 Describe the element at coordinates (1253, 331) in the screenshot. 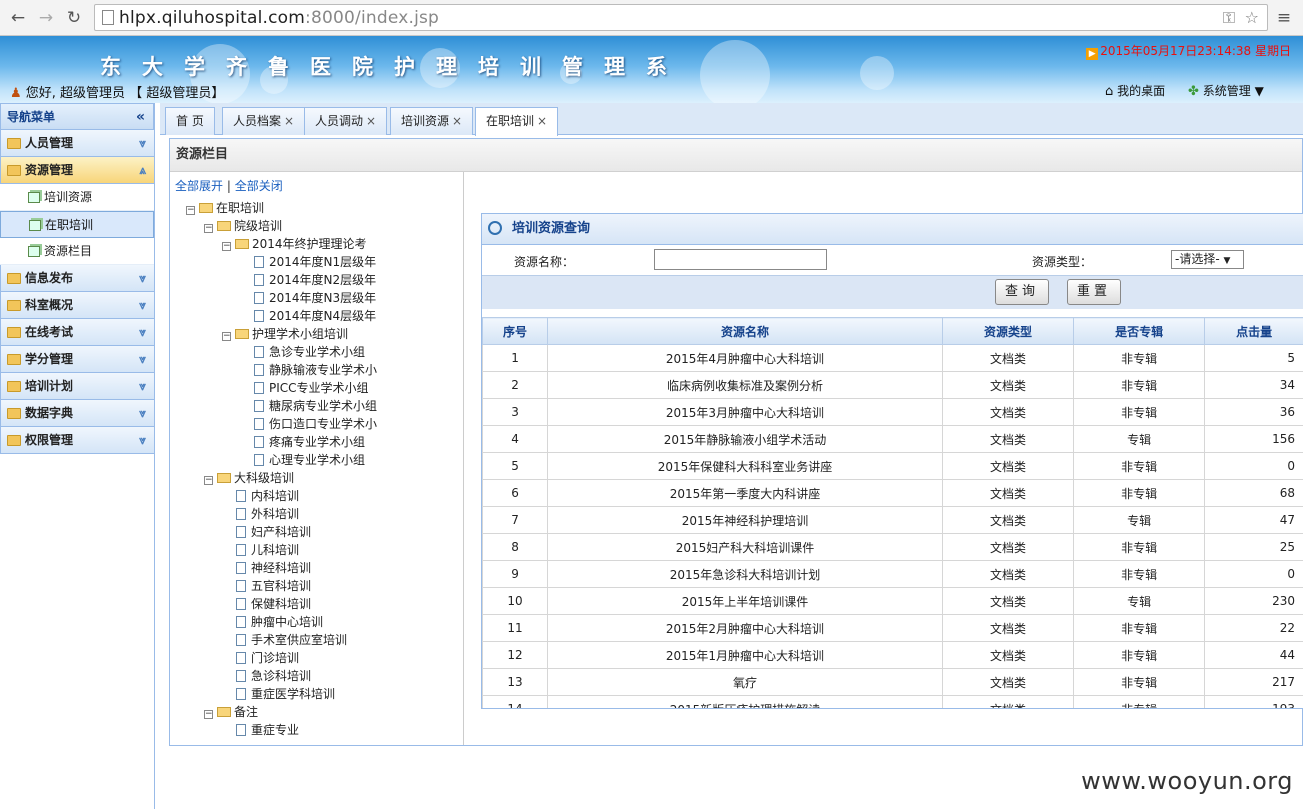

I see `column-header: 点击量` at that location.